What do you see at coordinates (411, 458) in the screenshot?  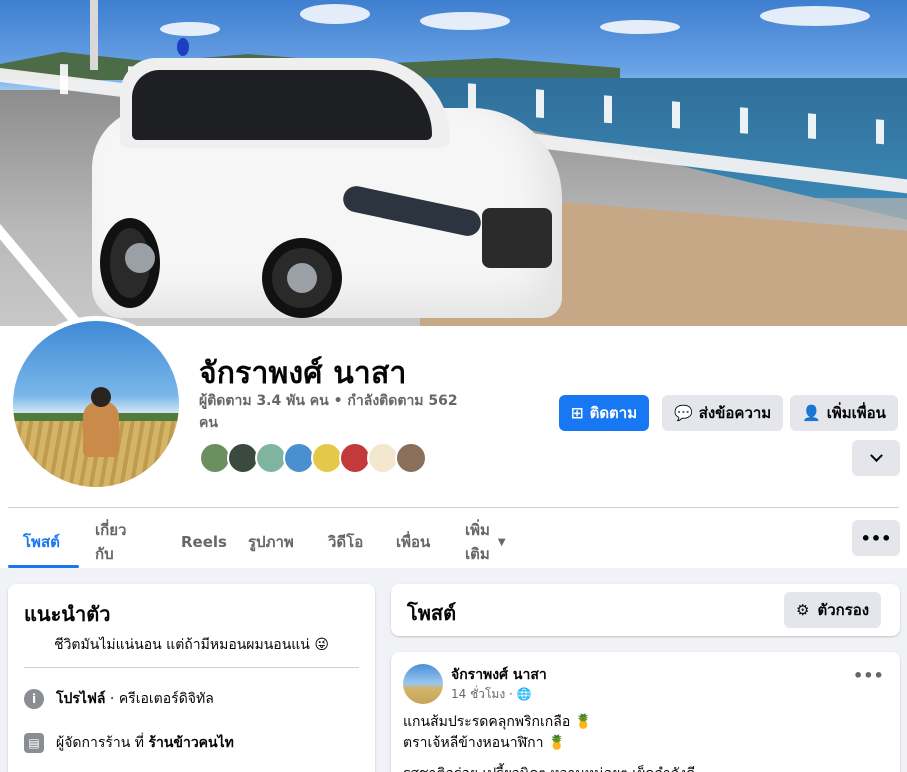 I see `friend-avatar` at bounding box center [411, 458].